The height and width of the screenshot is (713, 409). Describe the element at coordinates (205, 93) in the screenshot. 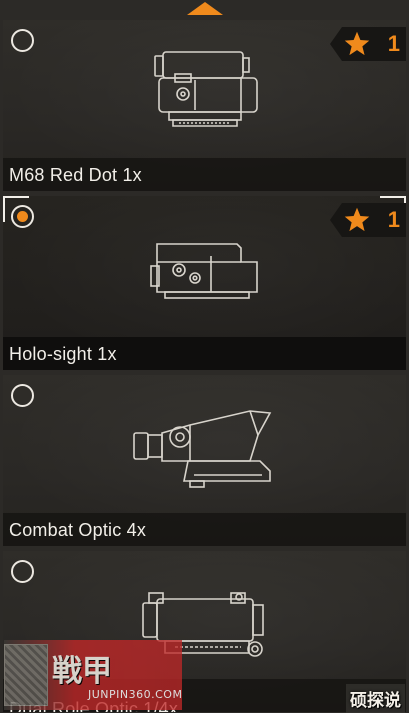

I see `m68-red-dot-scope-icon` at that location.